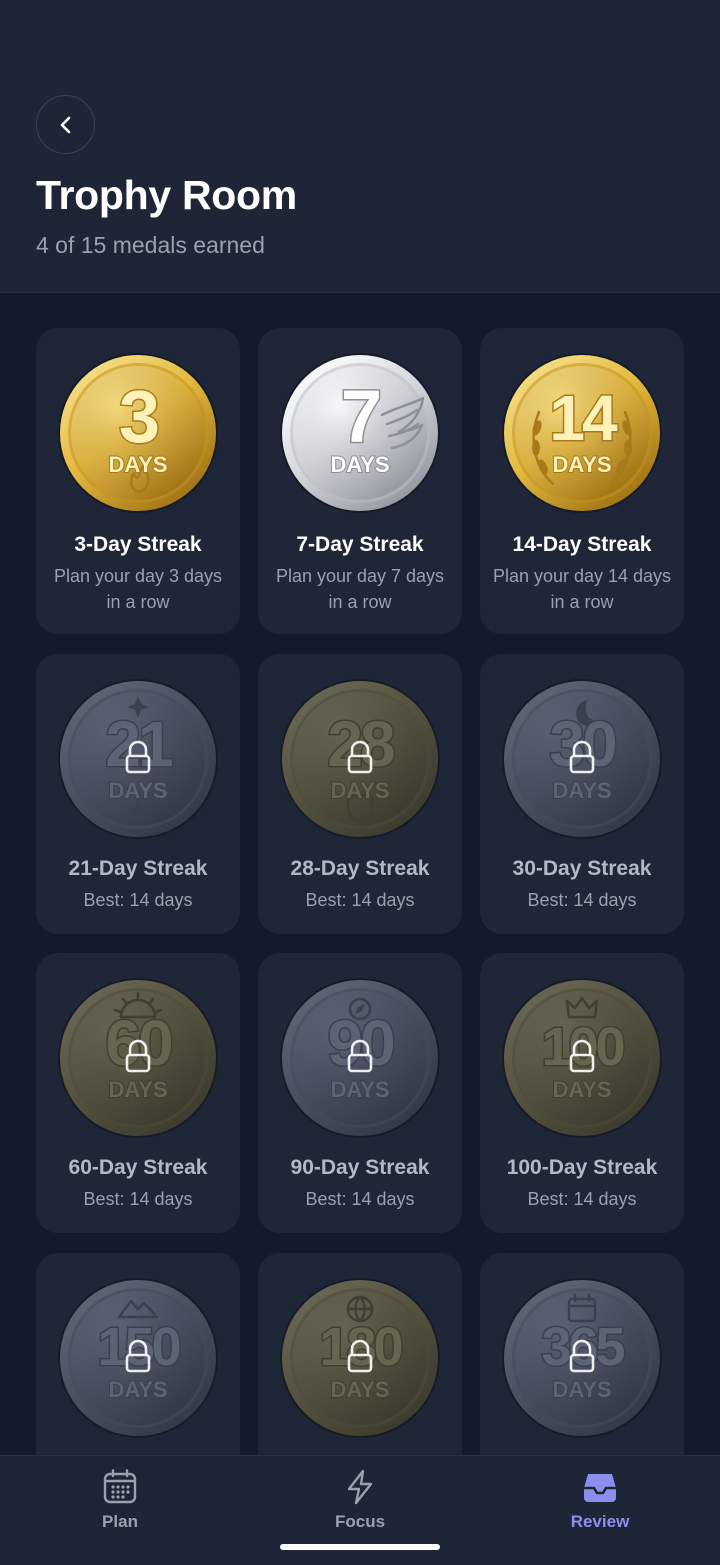  I want to click on medal-title: 3-Day Streak, so click(138, 544).